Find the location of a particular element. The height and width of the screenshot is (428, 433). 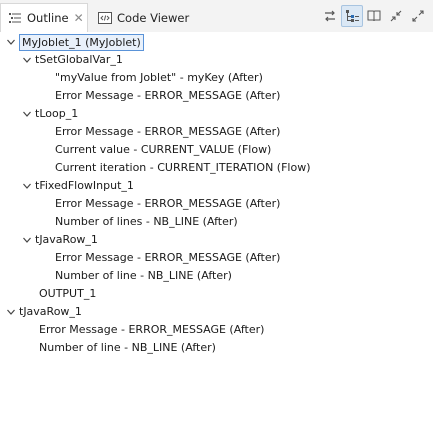

tree-leaf: Current value - CURRENT_VALUE (Flow) is located at coordinates (163, 150).